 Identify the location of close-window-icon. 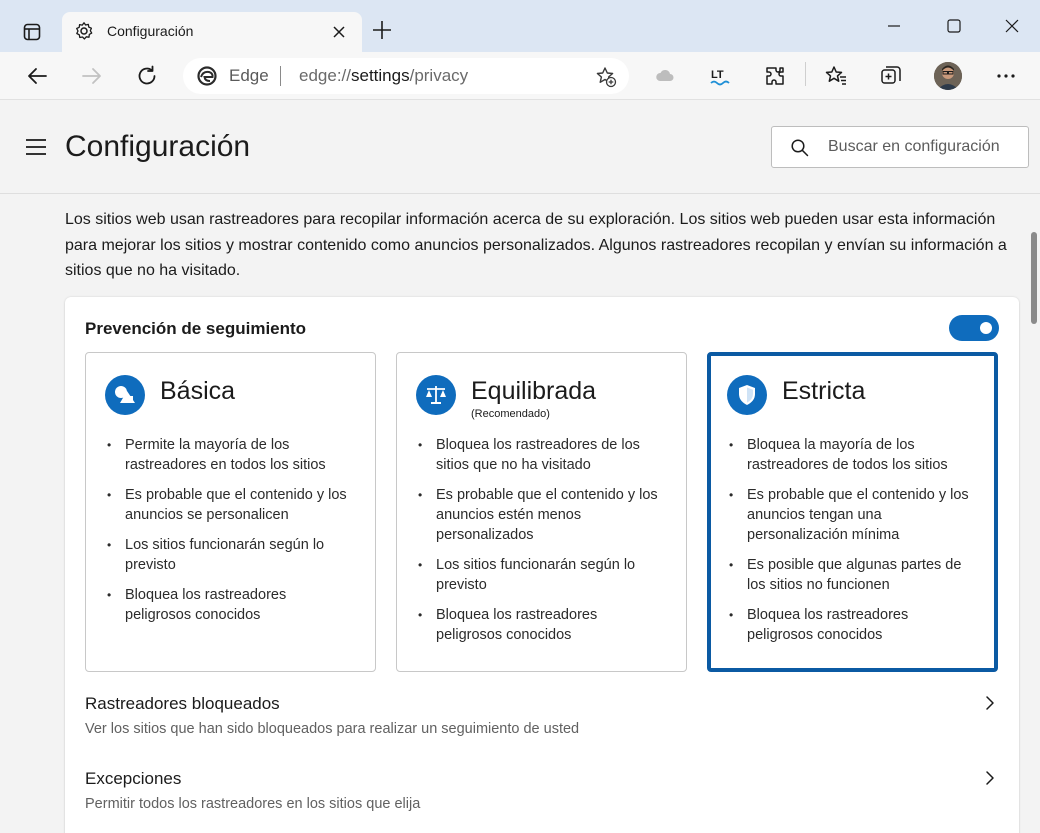
(1012, 26).